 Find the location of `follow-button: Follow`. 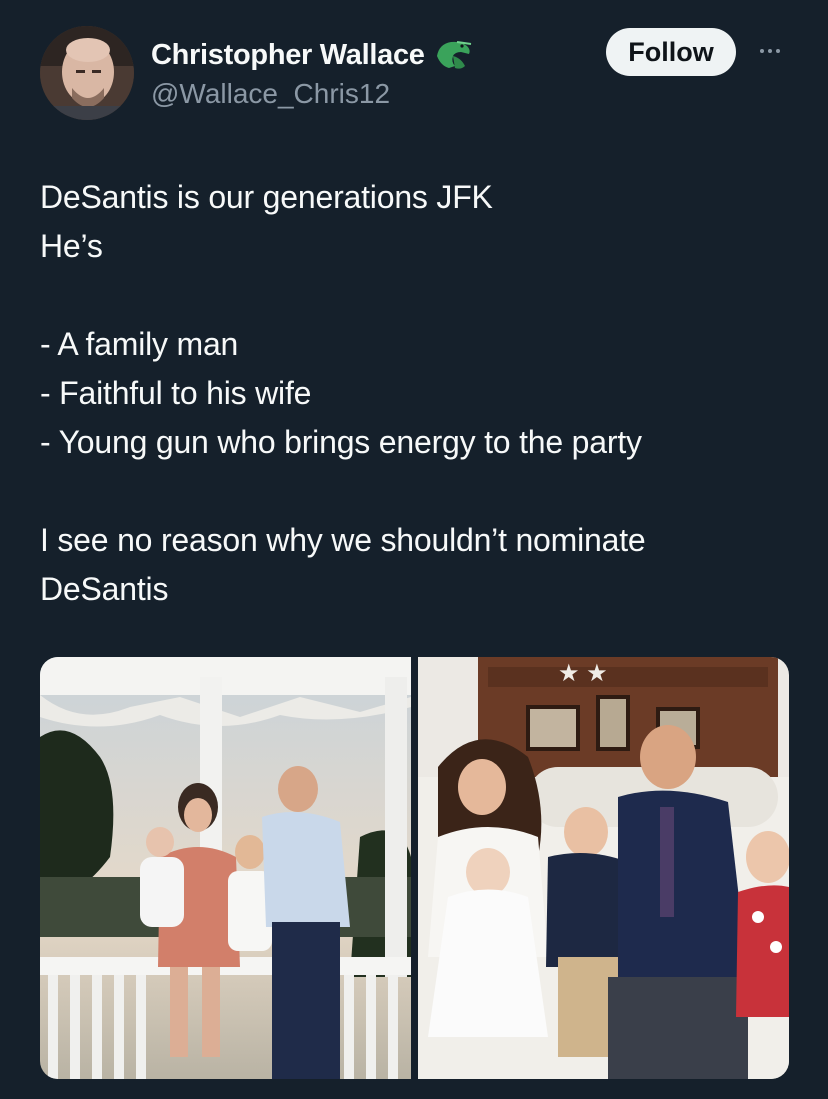

follow-button: Follow is located at coordinates (671, 52).